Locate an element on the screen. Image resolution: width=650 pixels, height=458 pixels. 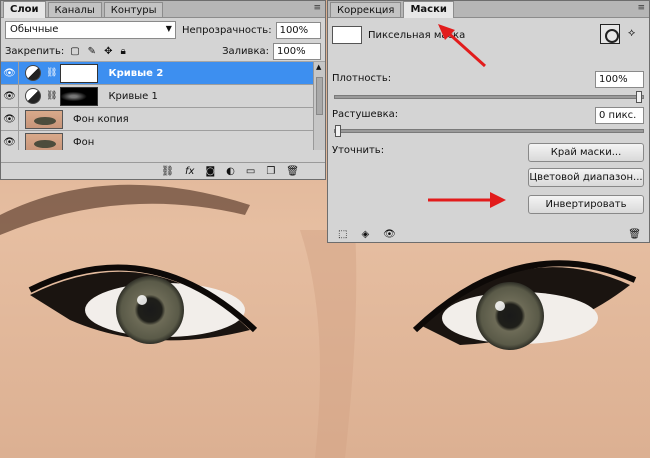
layers-footer: ⛓ fx ◙ ◐ ▭ ❐ 🗑︎ is located at coordinates (163, 170).